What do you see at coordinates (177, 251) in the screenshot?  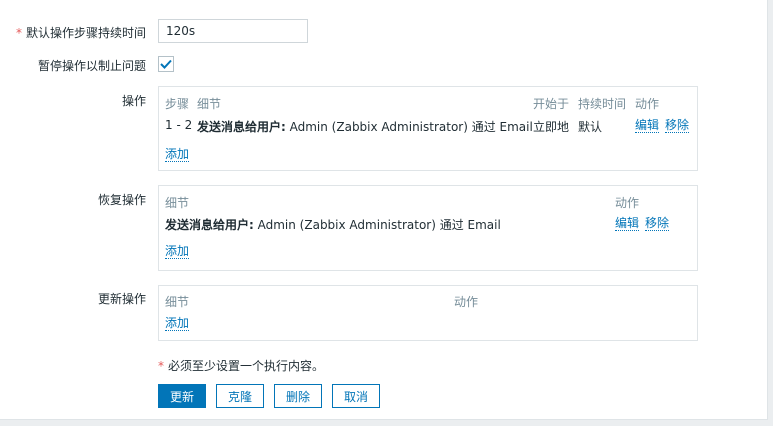 I see `add-recovery-operation-link: 添加` at bounding box center [177, 251].